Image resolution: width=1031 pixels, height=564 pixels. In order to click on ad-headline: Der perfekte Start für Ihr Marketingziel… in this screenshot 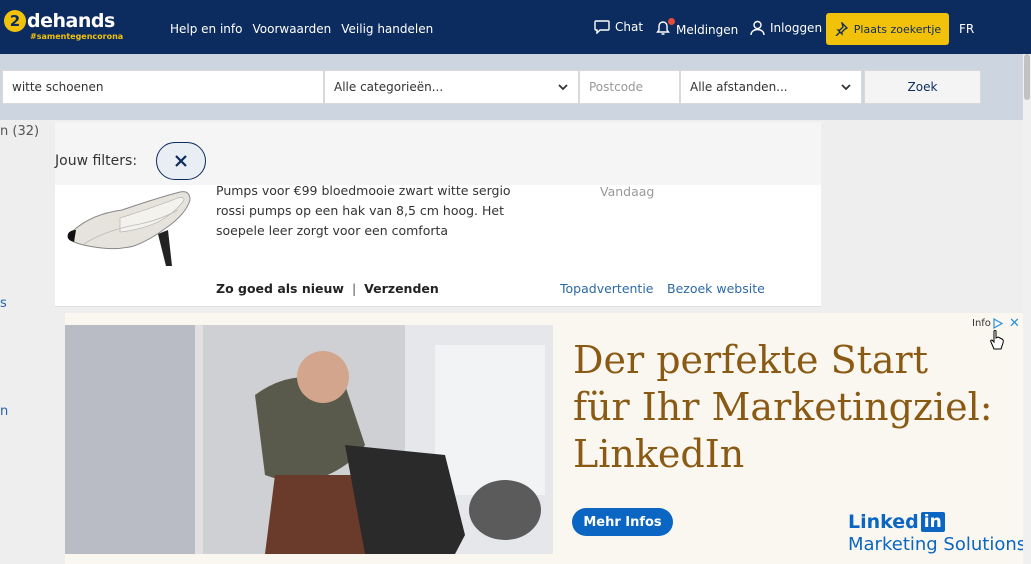, I will do `click(783, 407)`.